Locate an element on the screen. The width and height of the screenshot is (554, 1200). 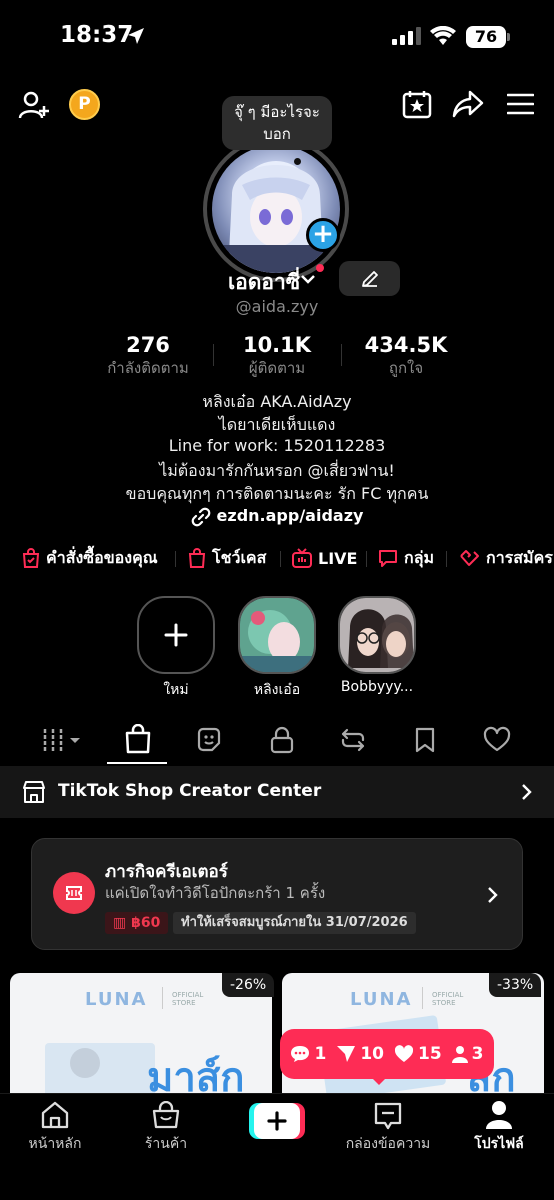
battery-indicator: 76 is located at coordinates (486, 37).